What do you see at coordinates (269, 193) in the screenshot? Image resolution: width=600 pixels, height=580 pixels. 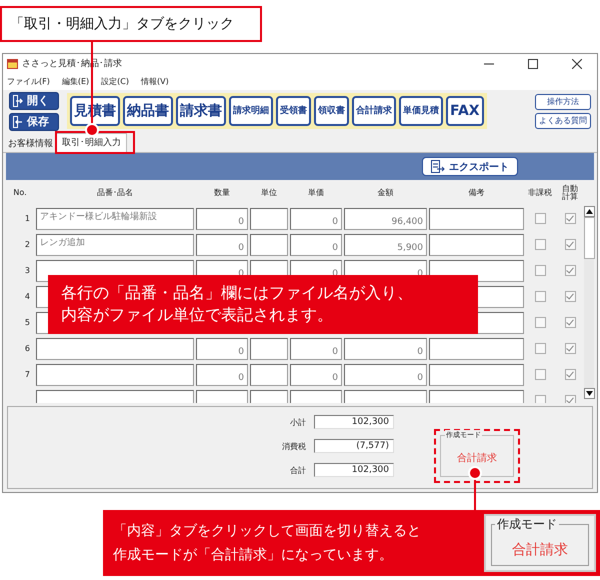 I see `column-header: 単位` at bounding box center [269, 193].